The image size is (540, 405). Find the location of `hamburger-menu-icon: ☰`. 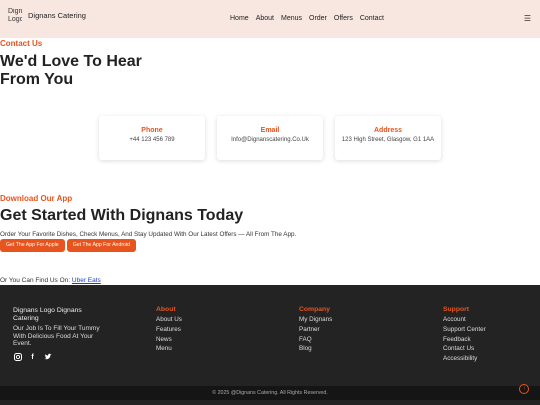

hamburger-menu-icon: ☰ is located at coordinates (527, 18).